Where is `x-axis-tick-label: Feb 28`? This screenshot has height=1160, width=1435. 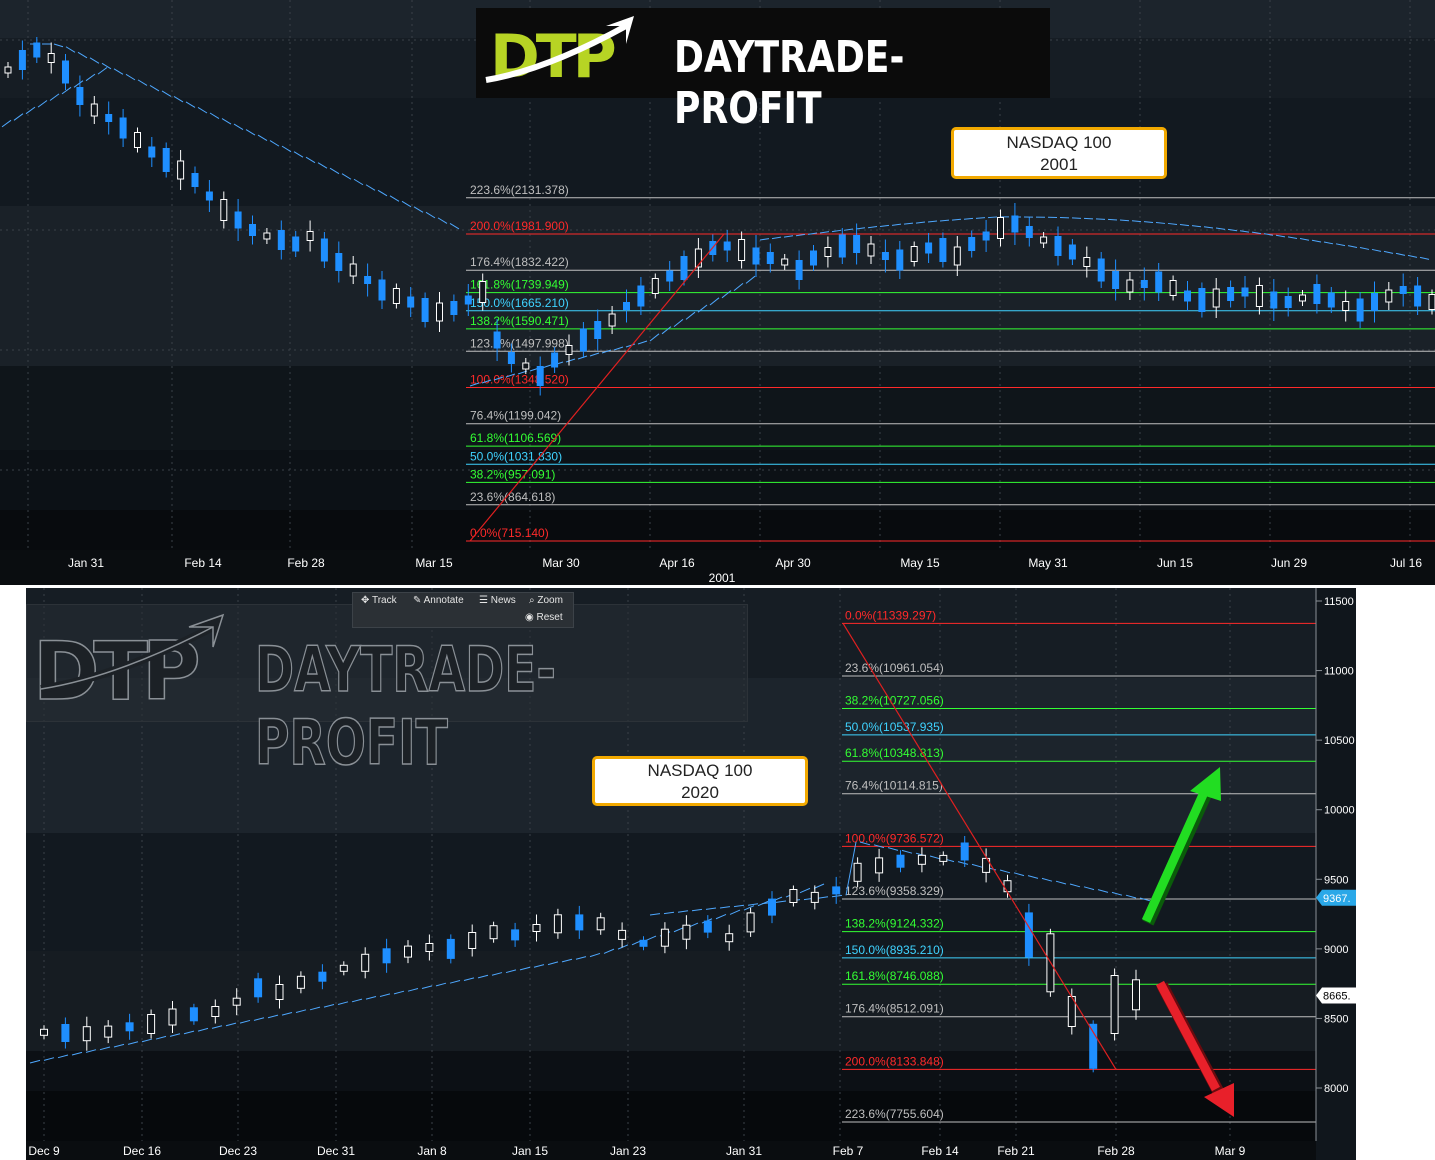 x-axis-tick-label: Feb 28 is located at coordinates (1116, 1151).